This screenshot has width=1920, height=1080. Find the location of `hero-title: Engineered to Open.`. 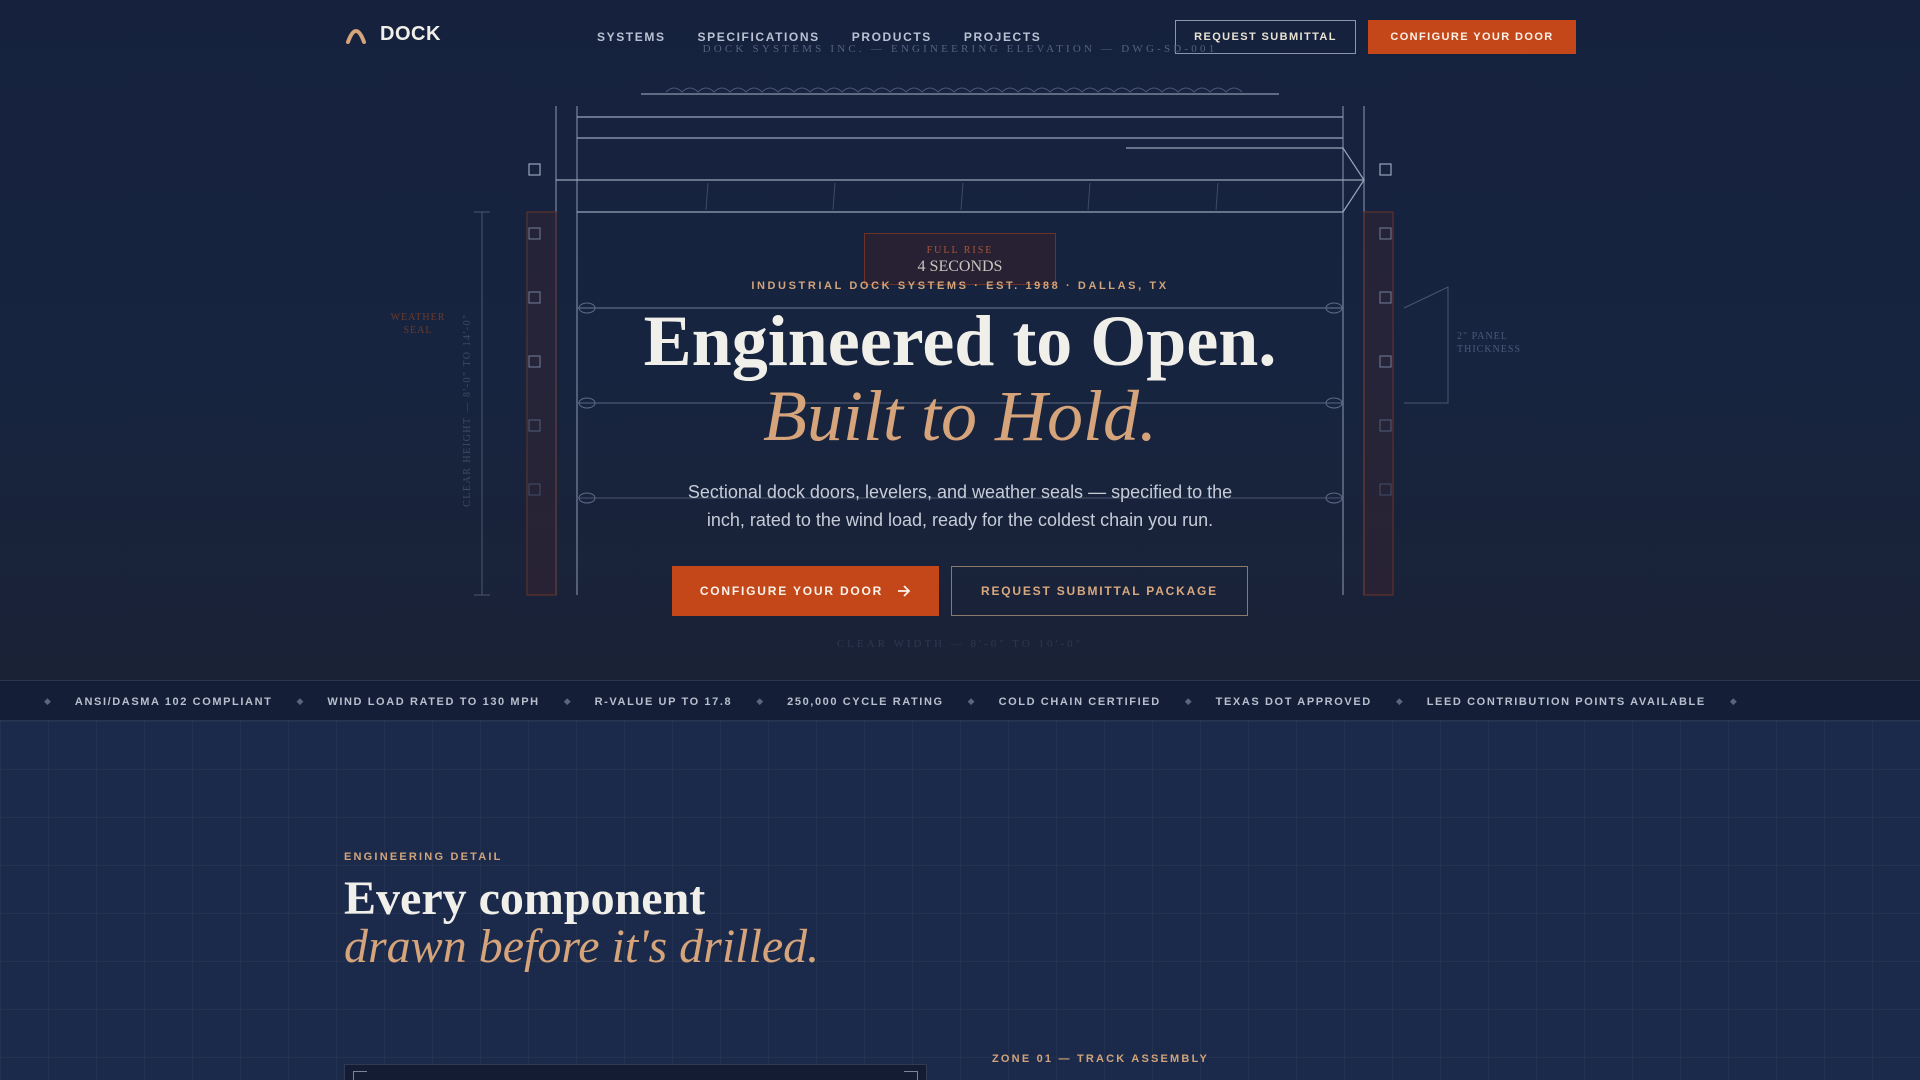

hero-title: Engineered to Open. is located at coordinates (960, 341).